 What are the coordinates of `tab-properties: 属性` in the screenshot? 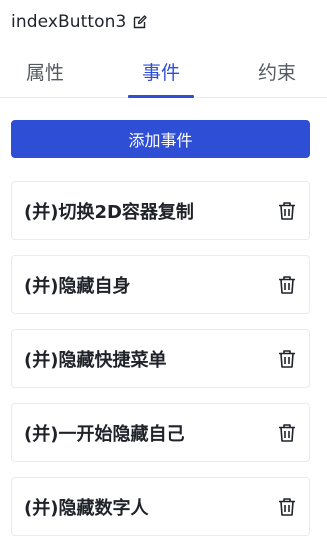 It's located at (45, 71).